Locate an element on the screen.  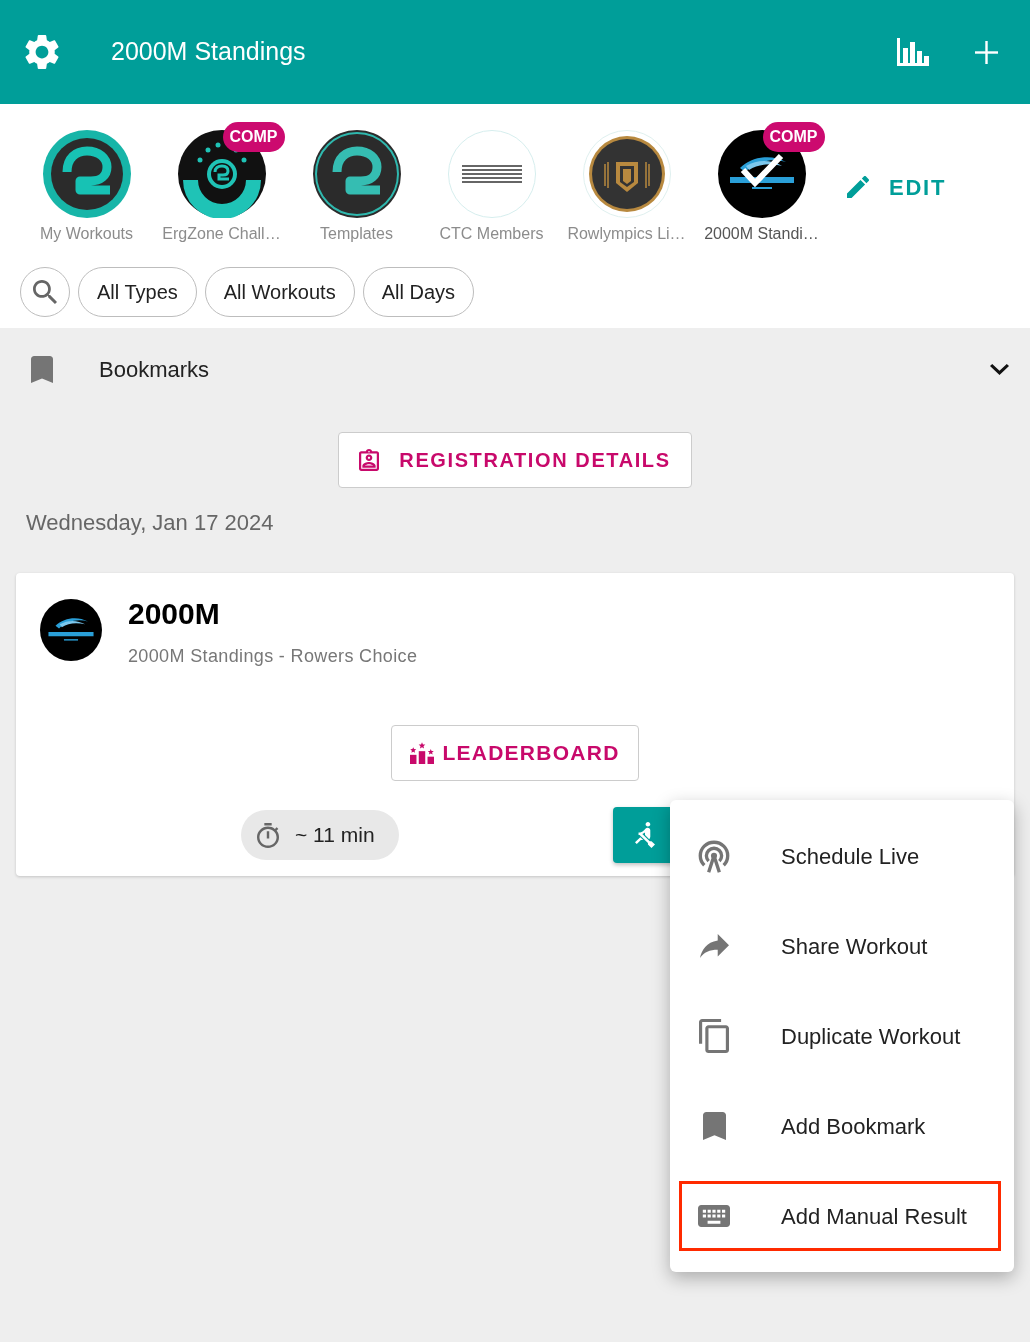
duration-text: ~ 11 min is located at coordinates (335, 835).